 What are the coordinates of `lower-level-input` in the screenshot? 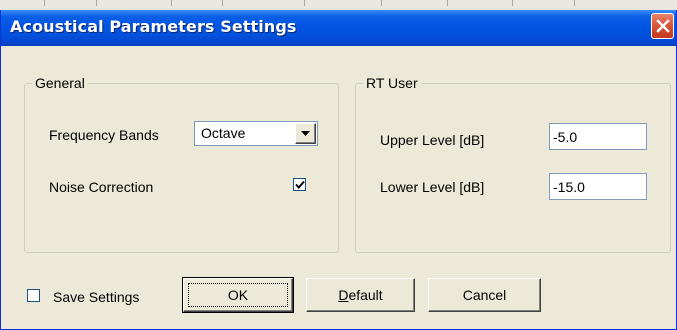 It's located at (598, 187).